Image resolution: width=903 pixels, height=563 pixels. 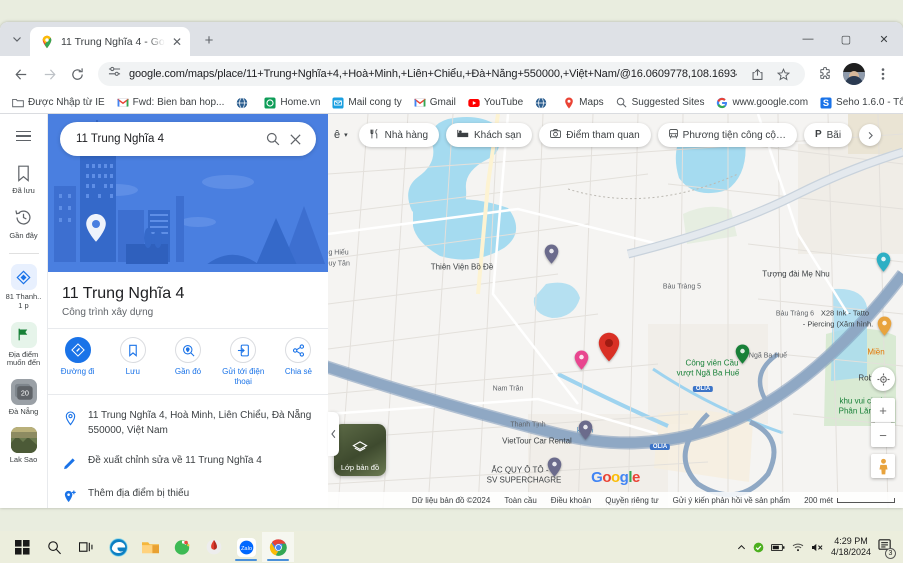 I want to click on bookmark-item: Suggested Sites, so click(x=660, y=103).